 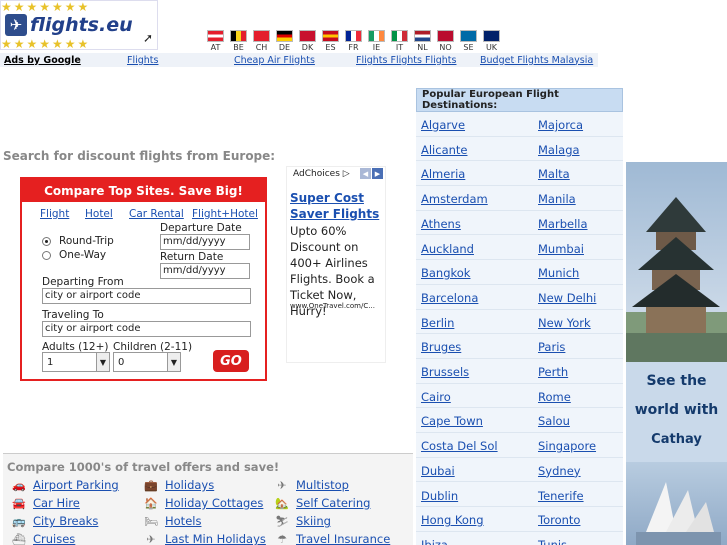 I want to click on return-date-input: mm/dd/yyyy, so click(x=205, y=271).